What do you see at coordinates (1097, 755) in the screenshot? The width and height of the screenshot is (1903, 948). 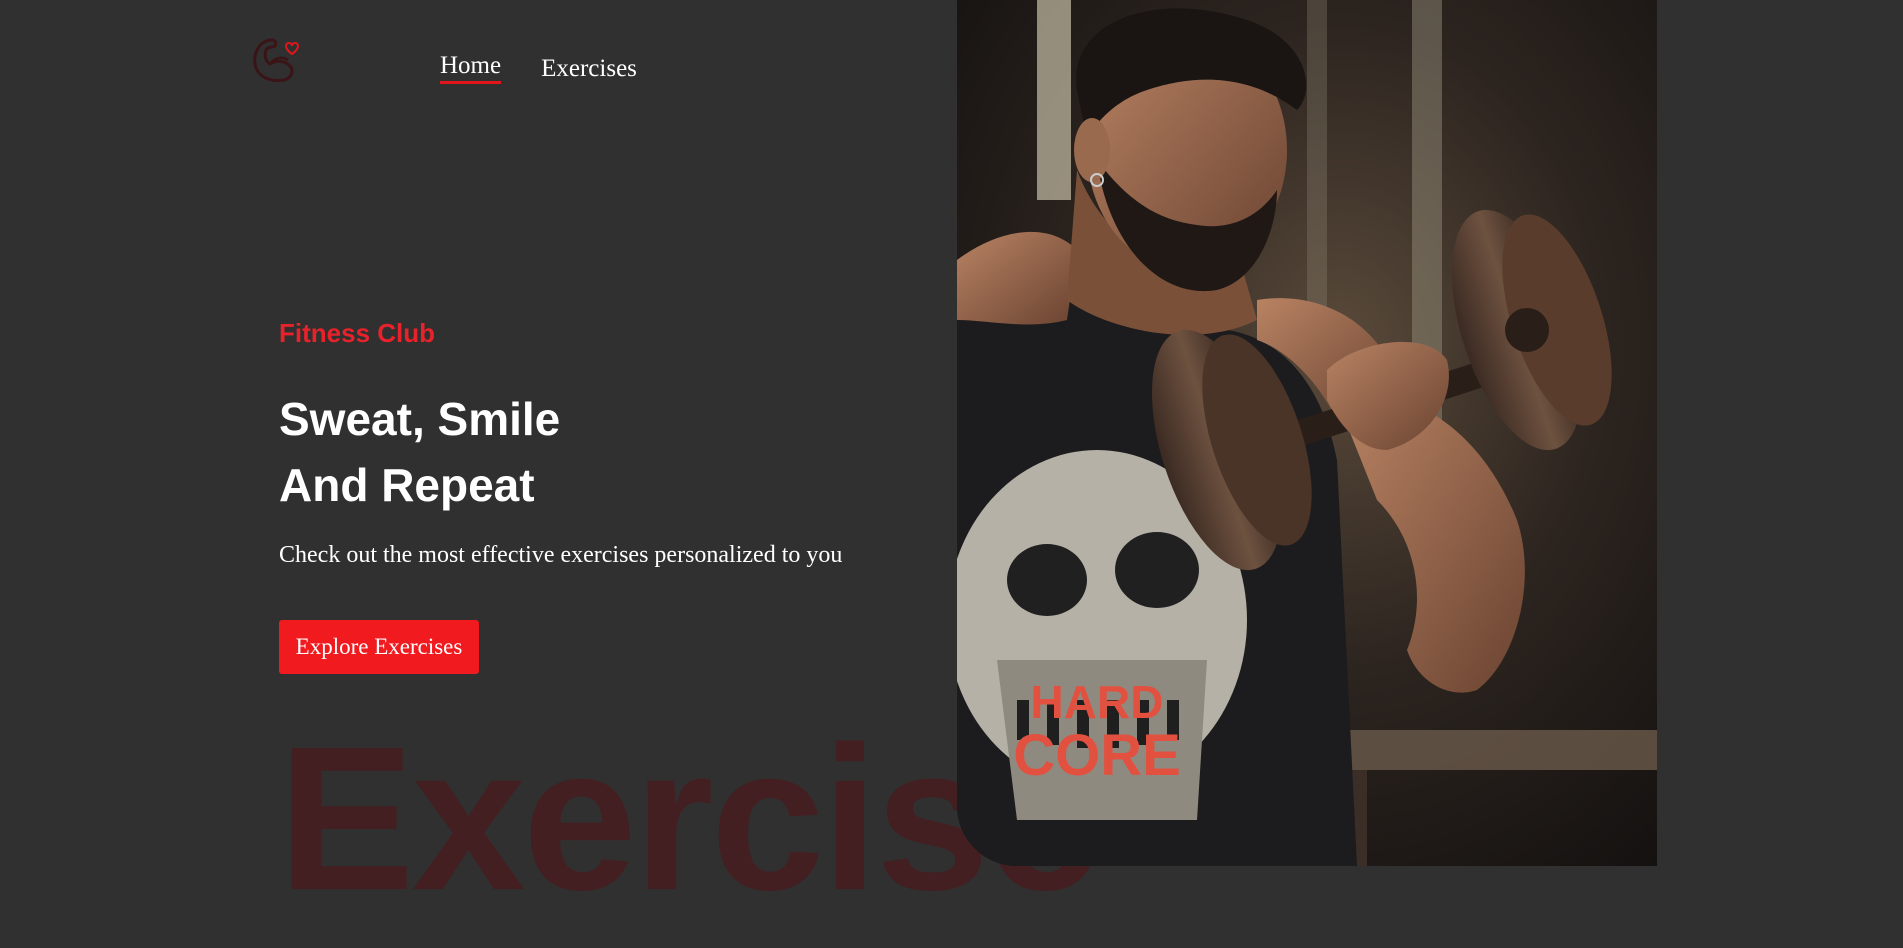 I see `shirt-text-core: CORE` at bounding box center [1097, 755].